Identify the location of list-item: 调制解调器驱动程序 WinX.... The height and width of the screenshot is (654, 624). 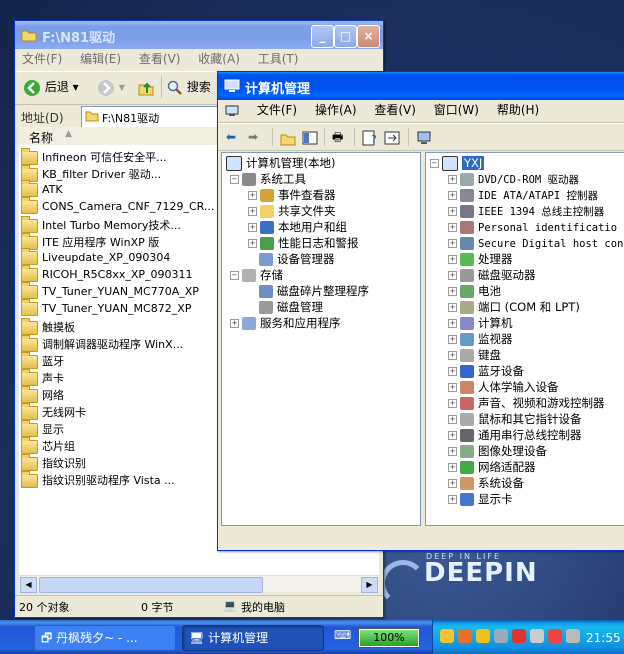
(102, 344).